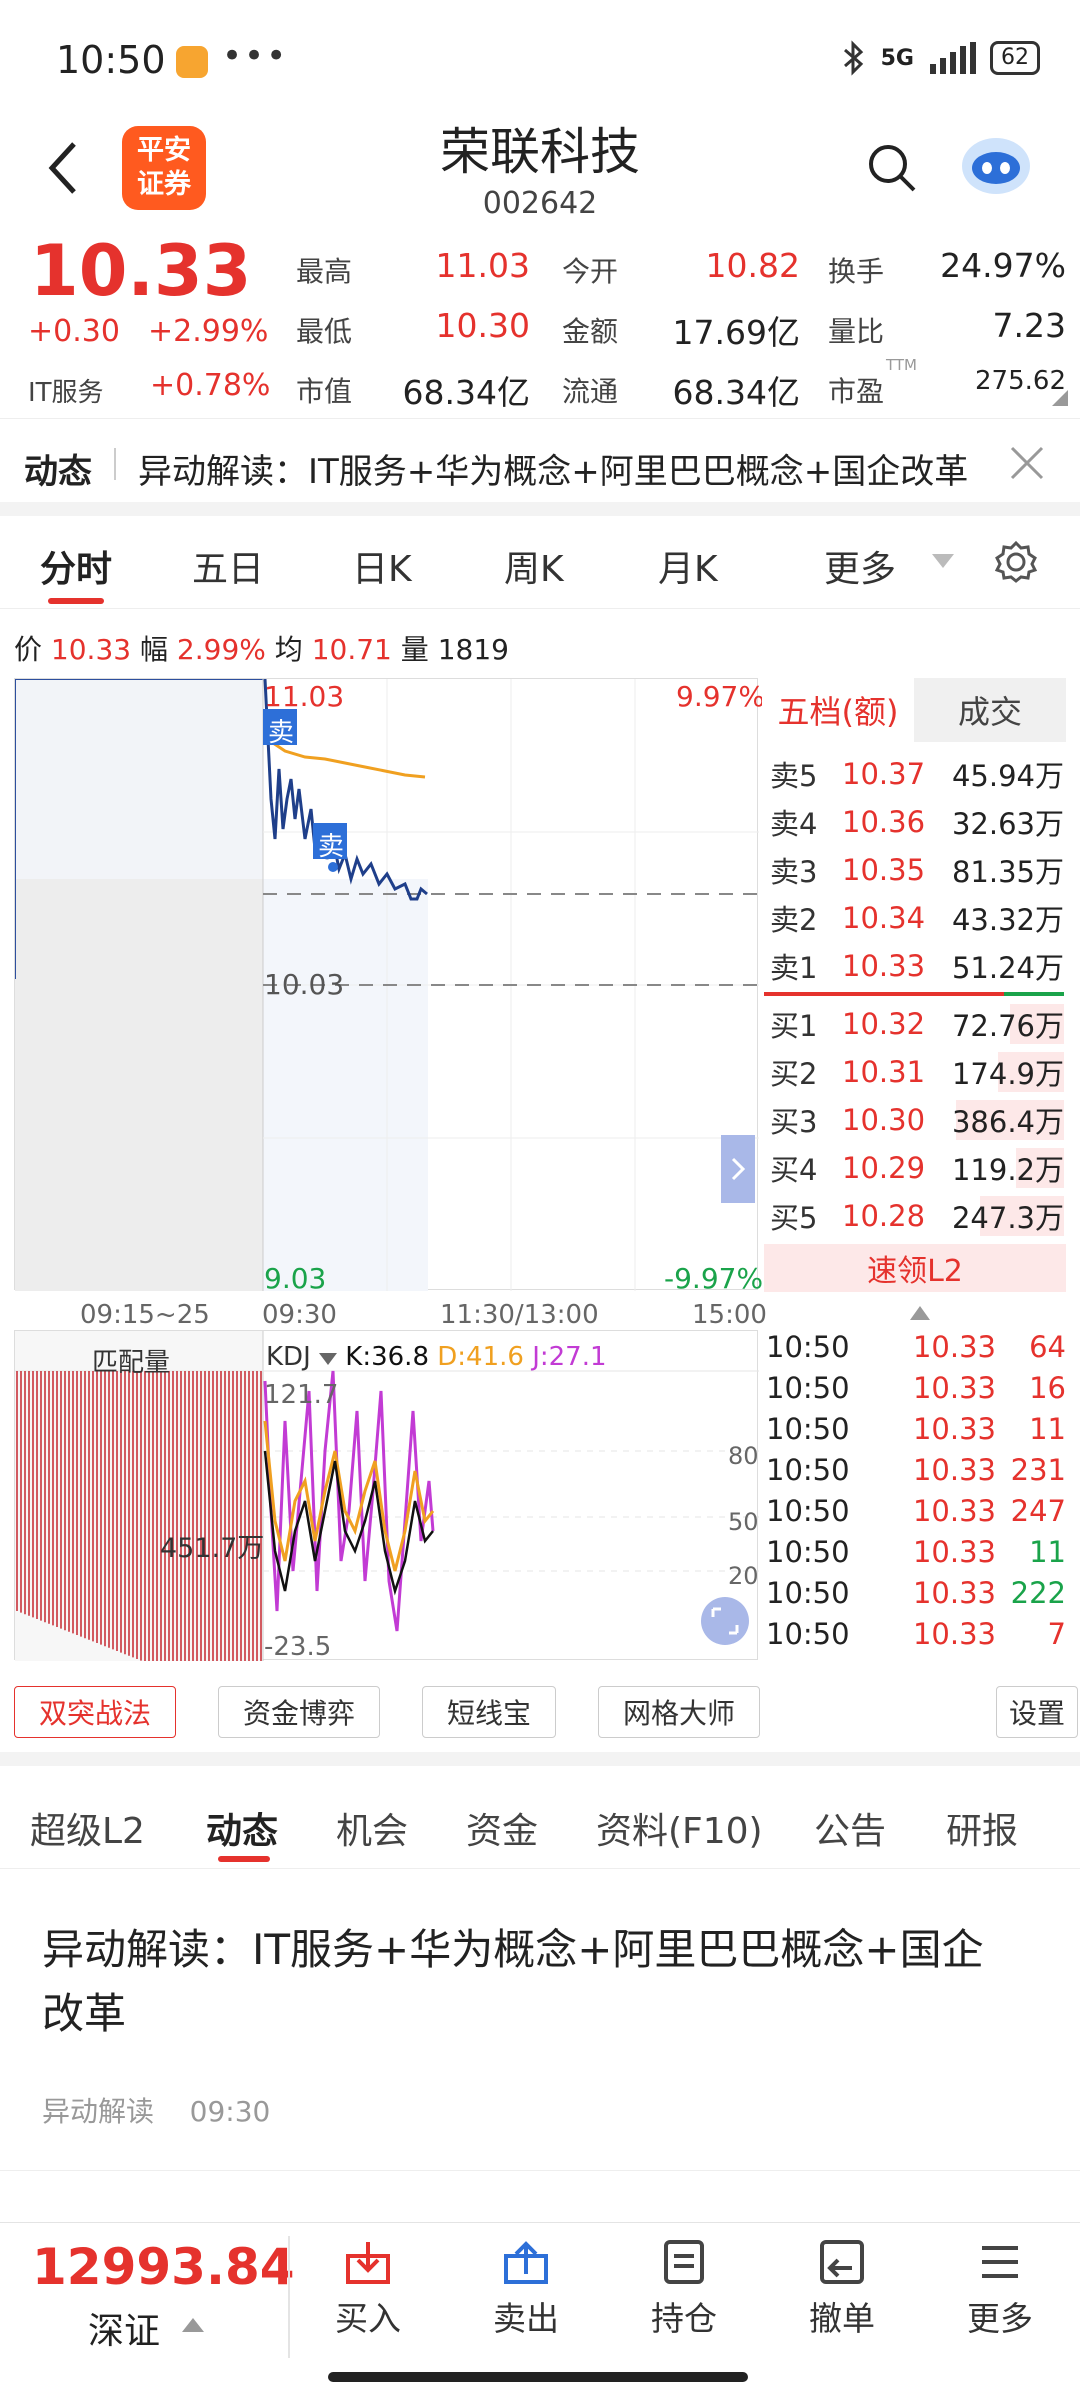  Describe the element at coordinates (382, 566) in the screenshot. I see `tab-daily-k: 日K` at that location.